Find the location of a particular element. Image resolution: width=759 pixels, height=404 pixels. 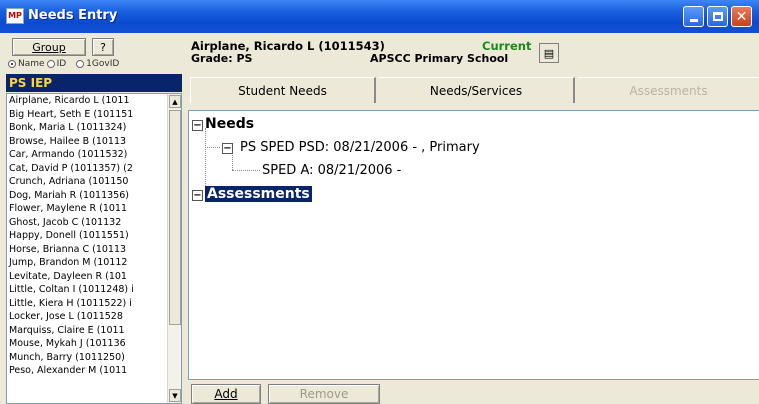

student-list-item: Car, Armando (1011532) is located at coordinates (87, 155).